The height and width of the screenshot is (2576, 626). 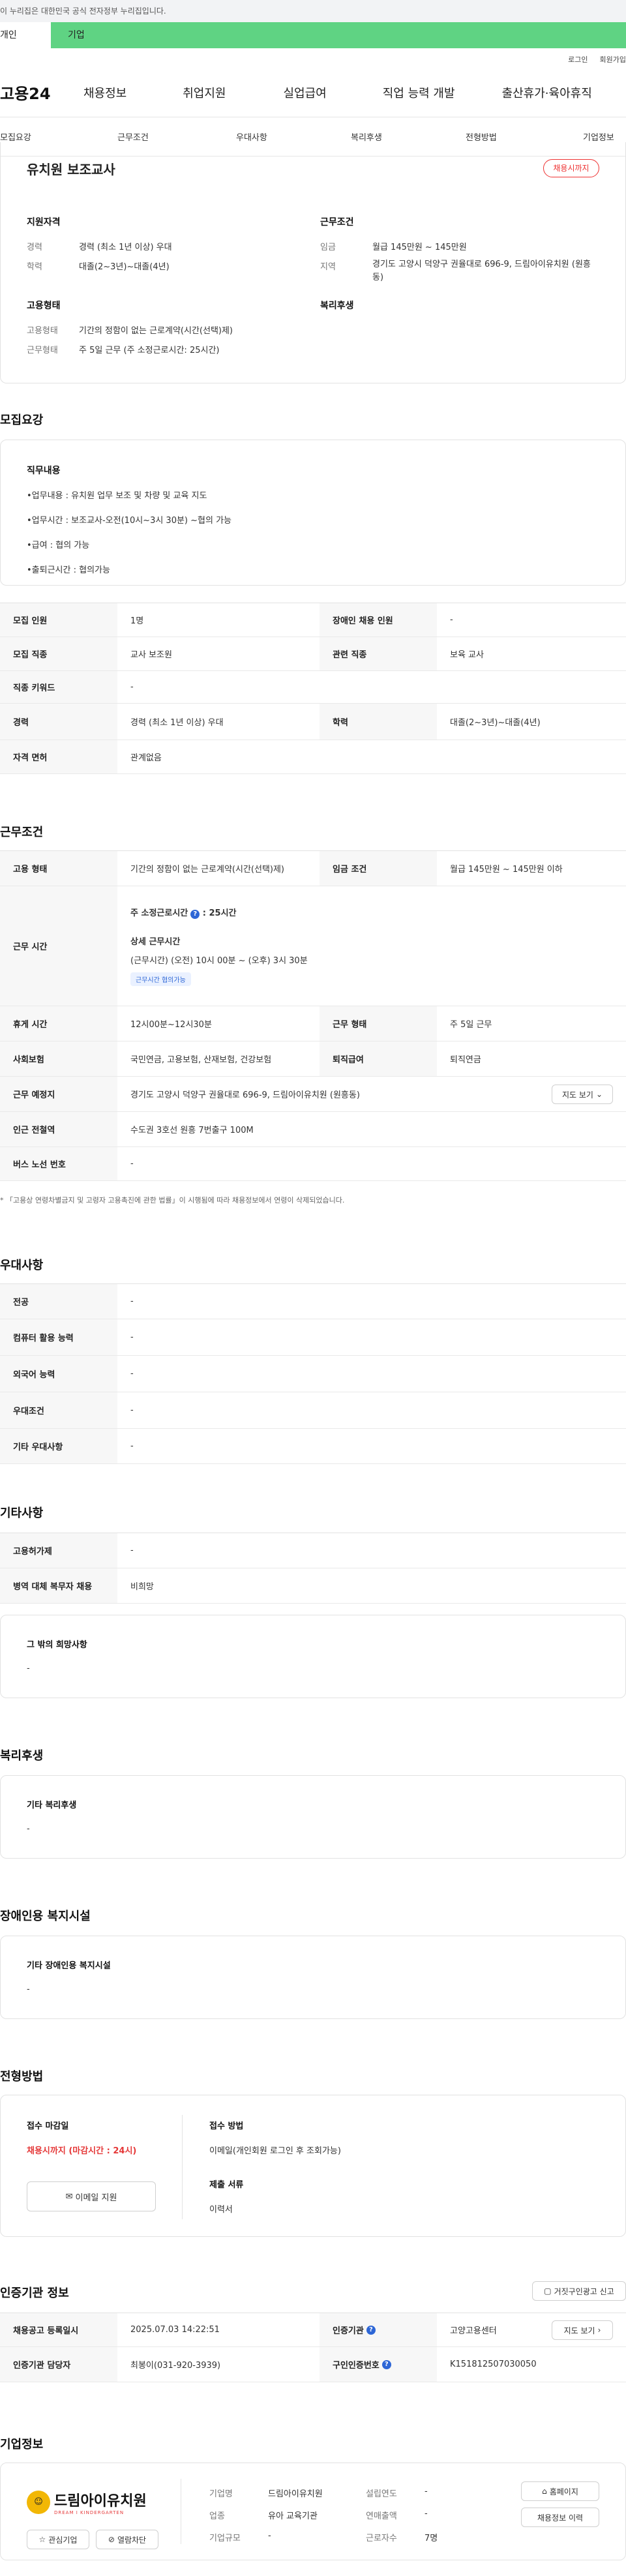 I want to click on table-header-cell: 컴퓨터 활용 능력, so click(x=58, y=1337).